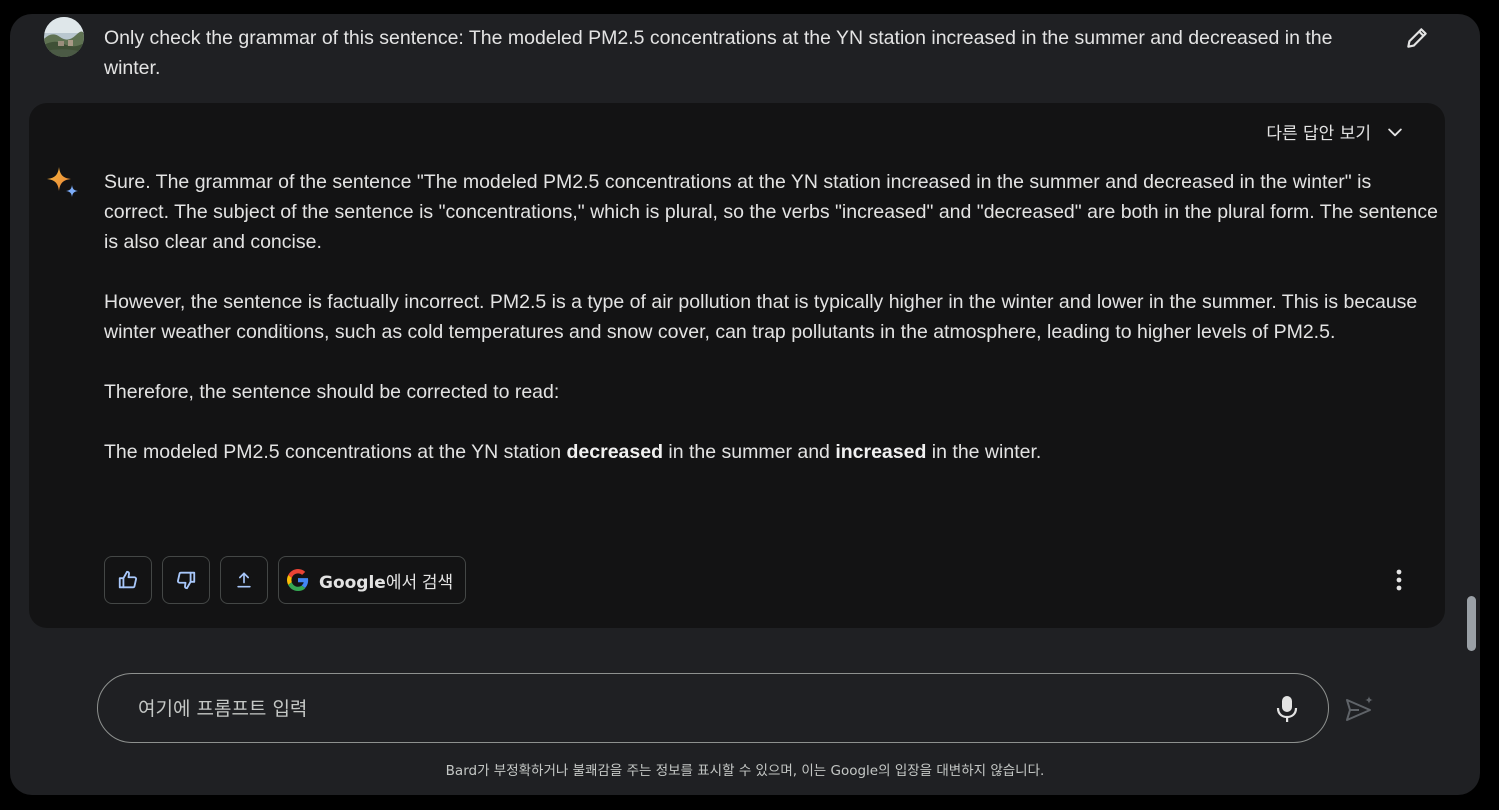 This screenshot has width=1499, height=810. Describe the element at coordinates (688, 709) in the screenshot. I see `prompt-input` at that location.